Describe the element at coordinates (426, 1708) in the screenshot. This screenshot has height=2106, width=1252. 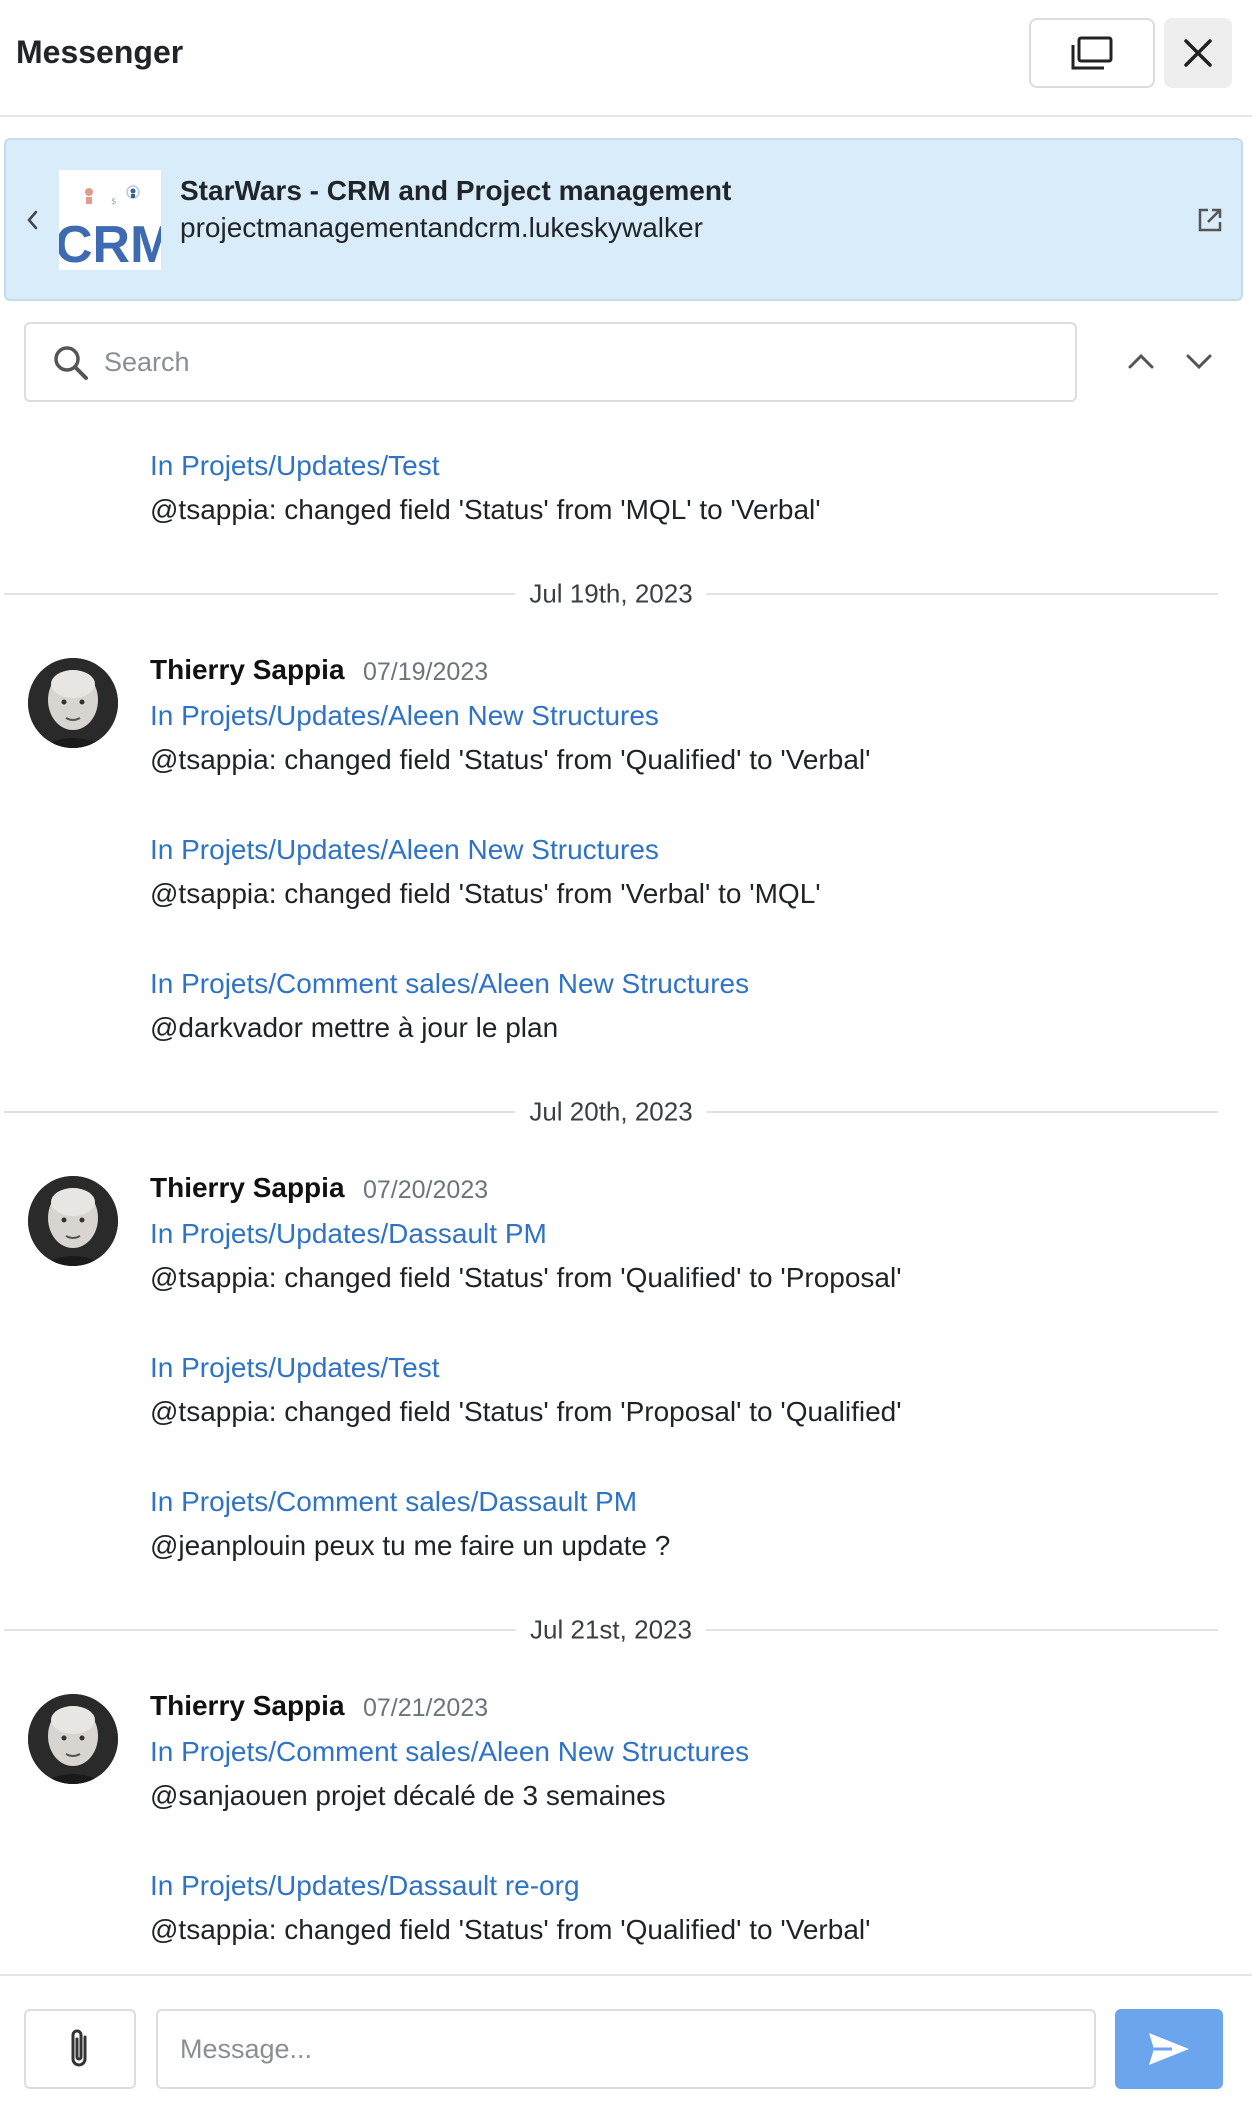
I see `message-date: 07/21/2023` at that location.